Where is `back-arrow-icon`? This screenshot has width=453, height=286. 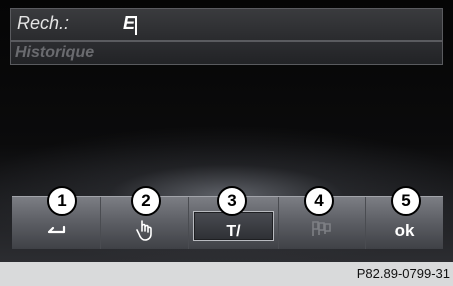
back-arrow-icon is located at coordinates (56, 232).